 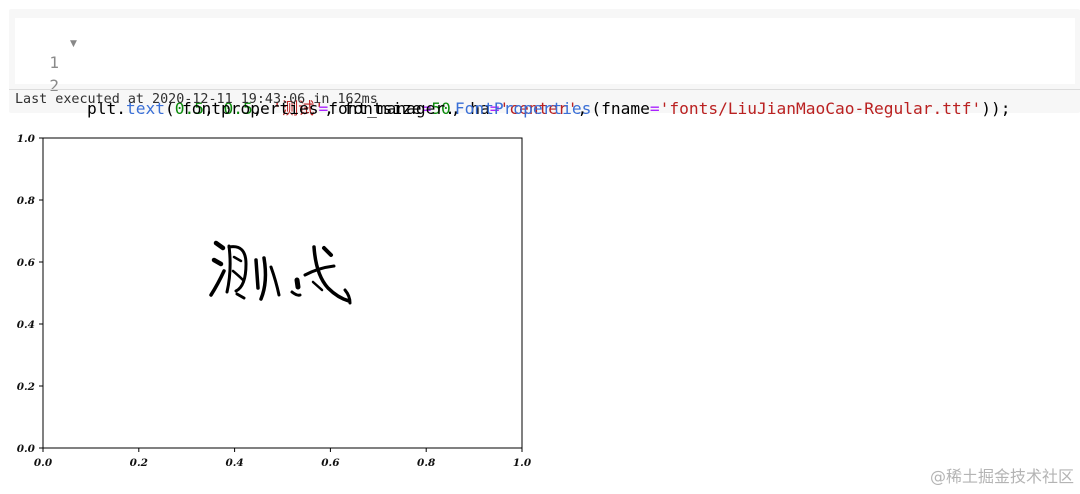 What do you see at coordinates (426, 463) in the screenshot?
I see `x-tick-label: 0.8` at bounding box center [426, 463].